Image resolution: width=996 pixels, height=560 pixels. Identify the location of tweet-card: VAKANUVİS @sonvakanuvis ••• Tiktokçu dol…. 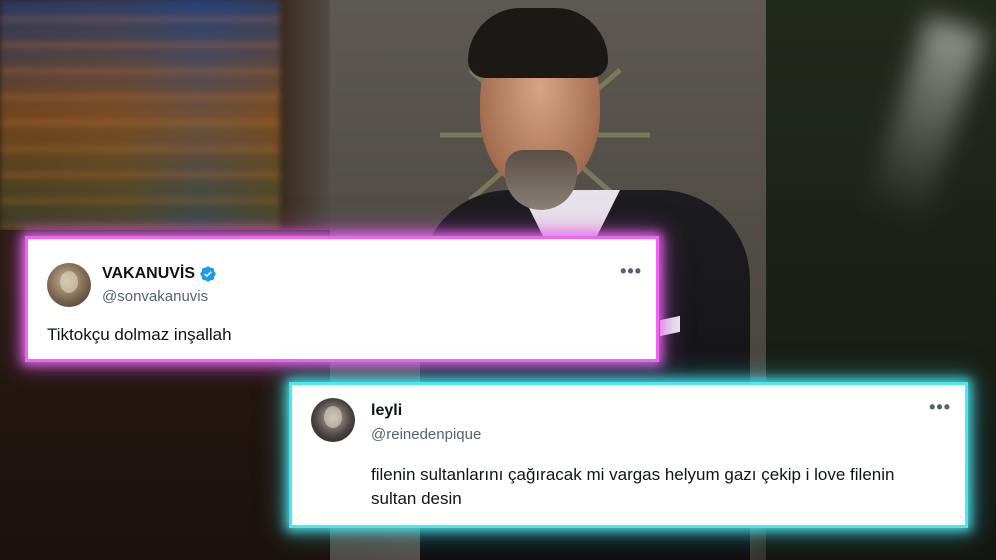
(342, 299).